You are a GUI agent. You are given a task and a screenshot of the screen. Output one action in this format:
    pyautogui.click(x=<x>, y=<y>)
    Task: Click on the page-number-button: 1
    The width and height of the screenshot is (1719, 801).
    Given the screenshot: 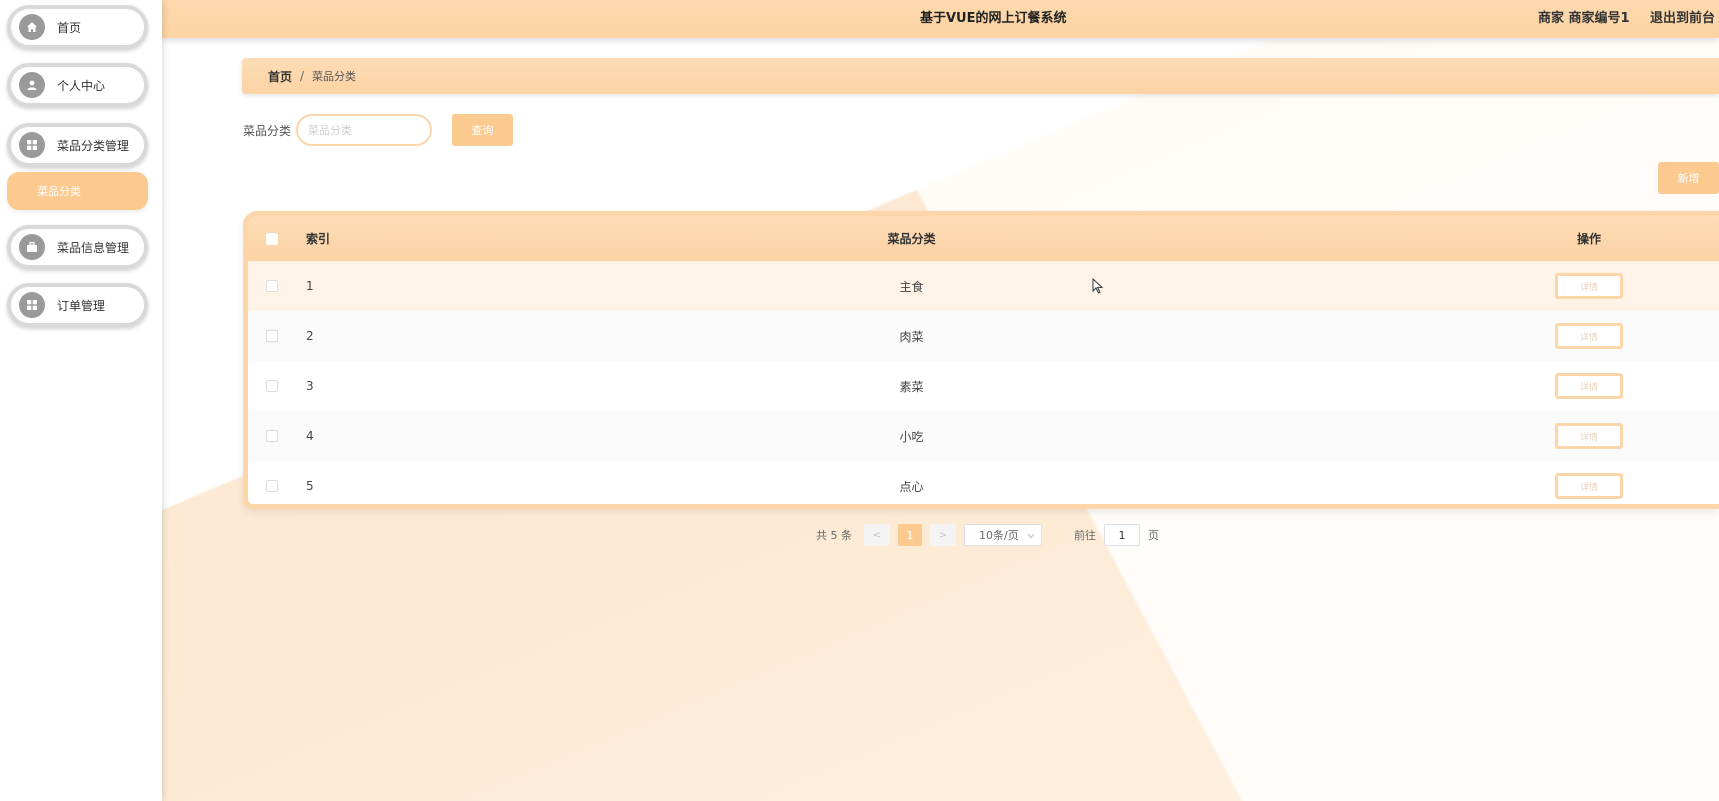 What is the action you would take?
    pyautogui.click(x=910, y=535)
    